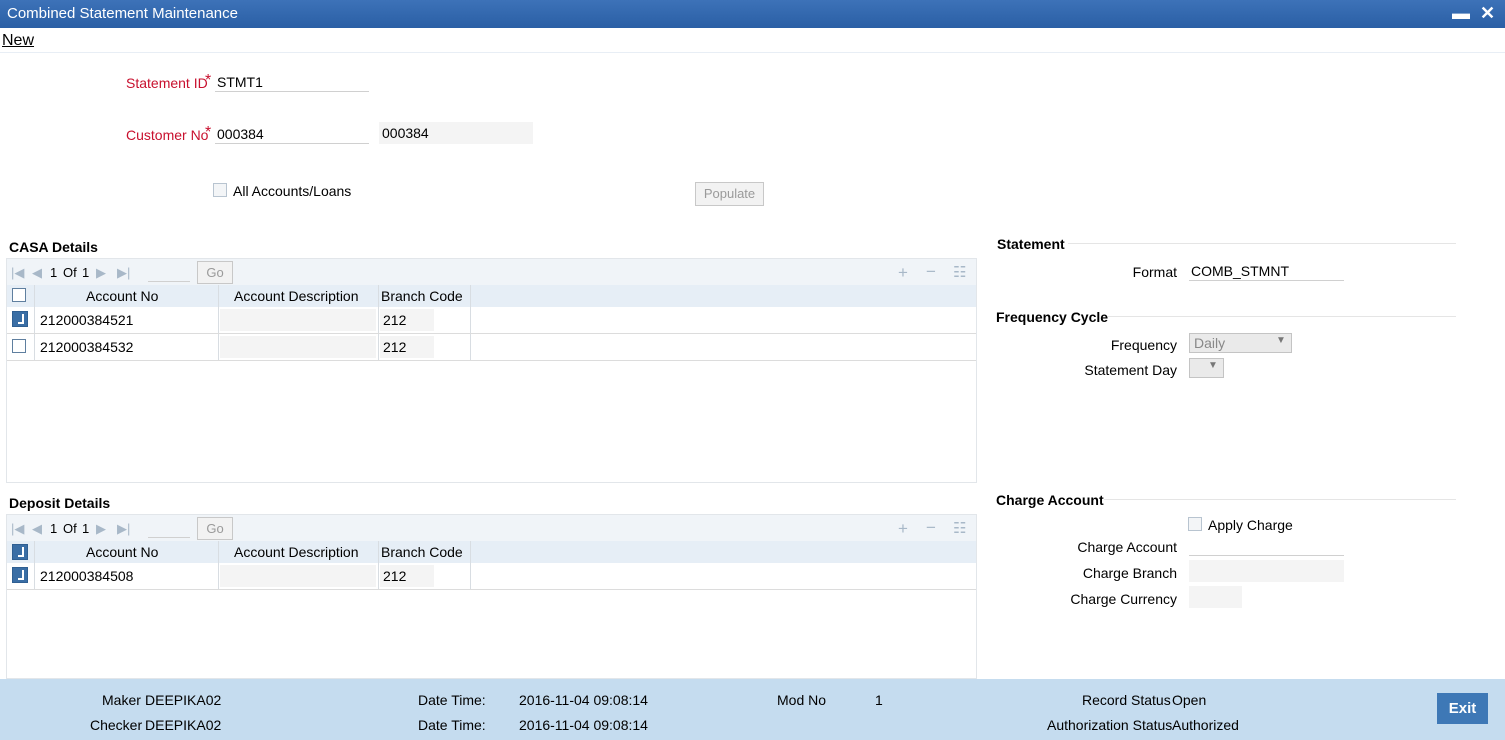 This screenshot has width=1505, height=740. I want to click on deposit-select-all-checkbox, so click(20, 552).